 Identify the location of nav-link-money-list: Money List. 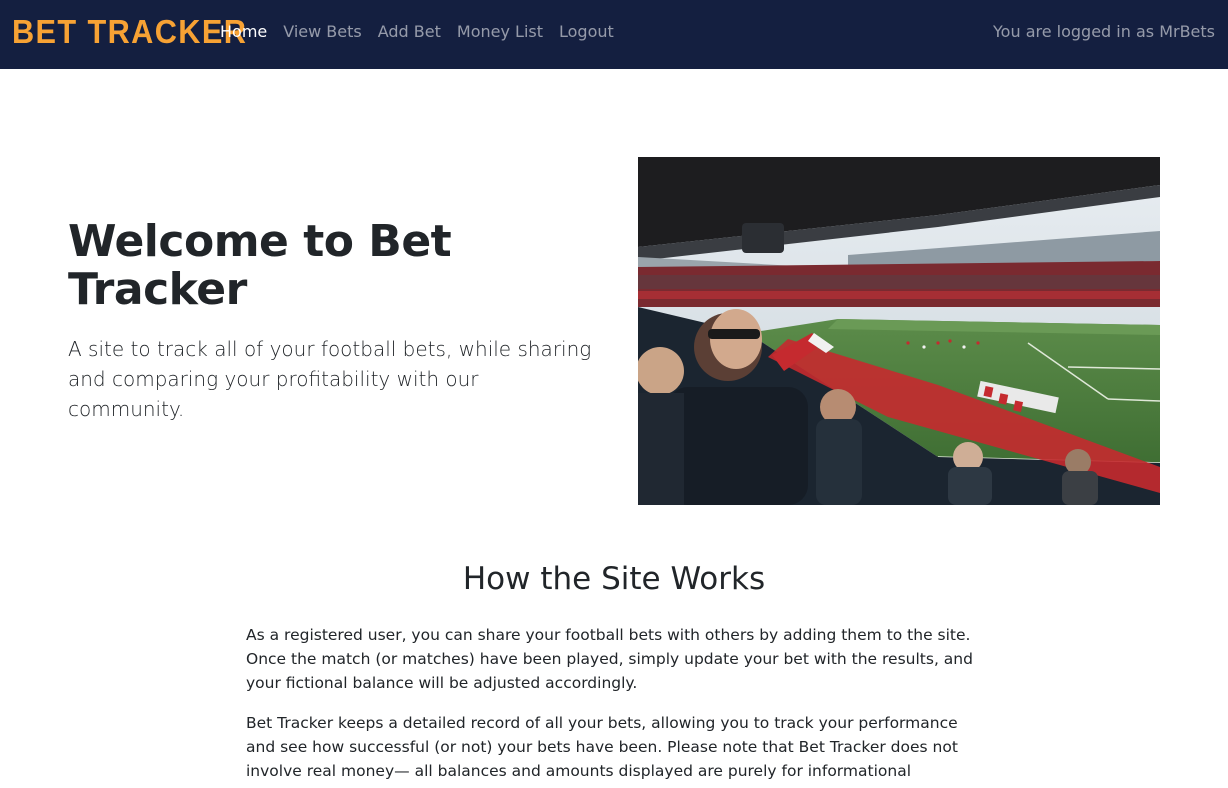
(500, 32).